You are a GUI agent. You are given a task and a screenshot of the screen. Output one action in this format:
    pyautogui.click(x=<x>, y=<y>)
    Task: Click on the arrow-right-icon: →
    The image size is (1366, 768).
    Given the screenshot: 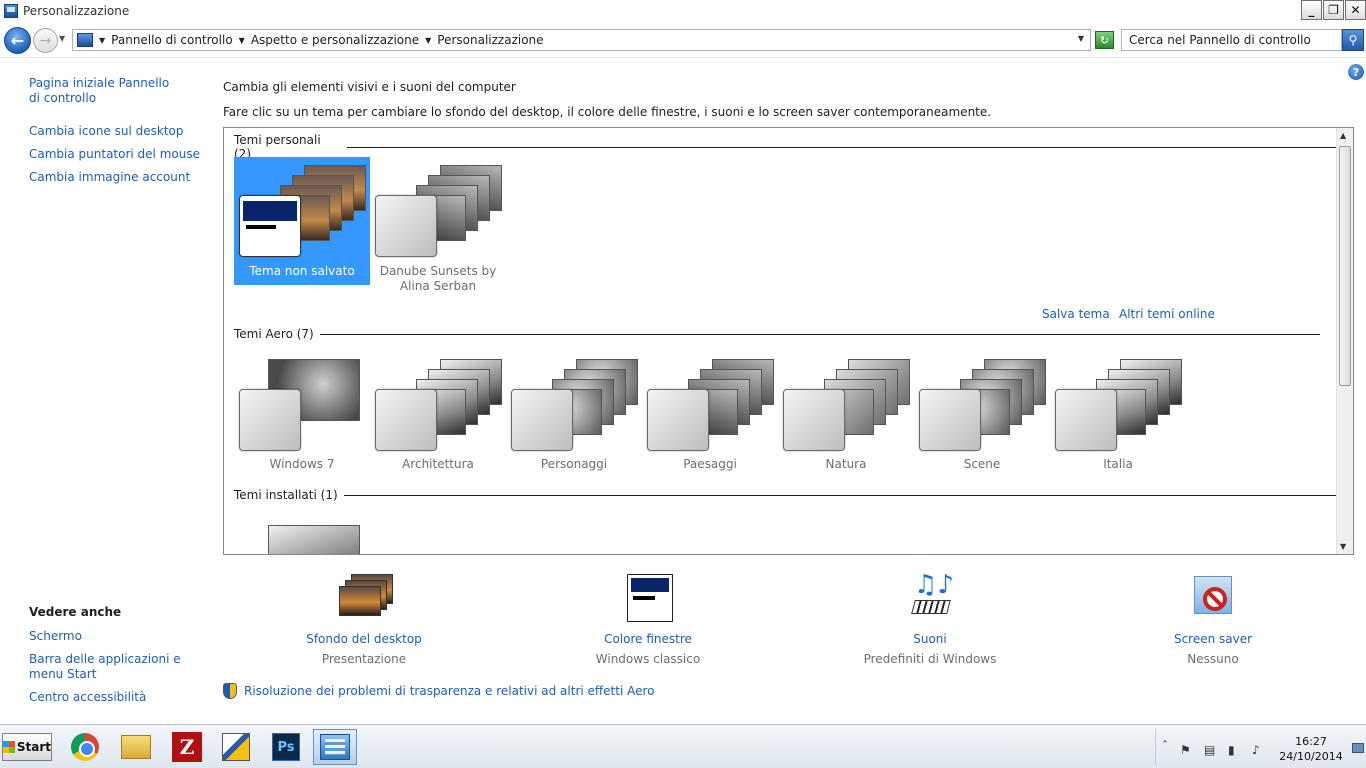 What is the action you would take?
    pyautogui.click(x=45, y=40)
    